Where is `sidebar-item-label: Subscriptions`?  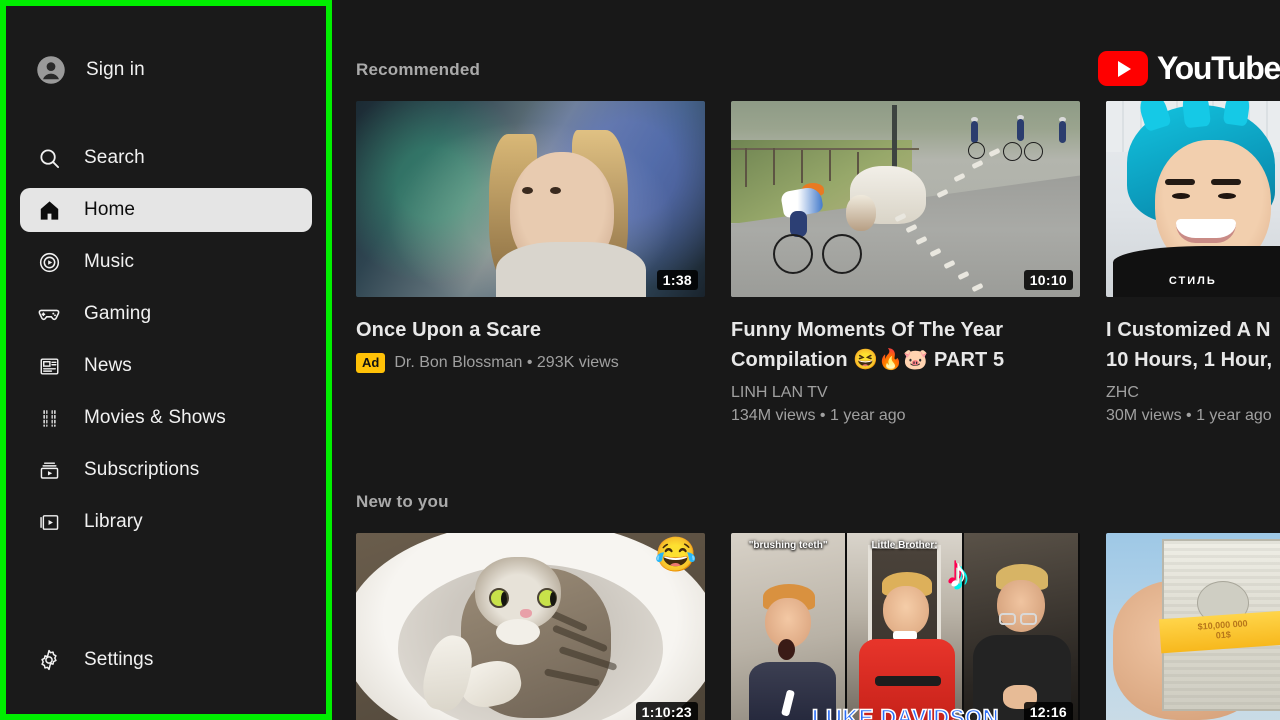 sidebar-item-label: Subscriptions is located at coordinates (142, 469).